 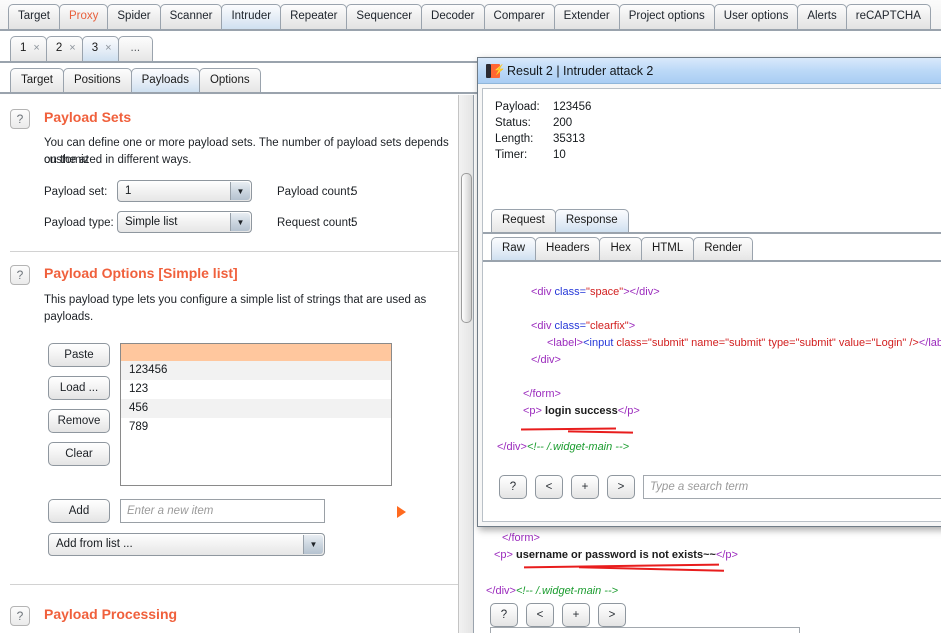 What do you see at coordinates (552, 591) in the screenshot?
I see `bg-code-line-3: </div><!-- /.widget-main -->` at bounding box center [552, 591].